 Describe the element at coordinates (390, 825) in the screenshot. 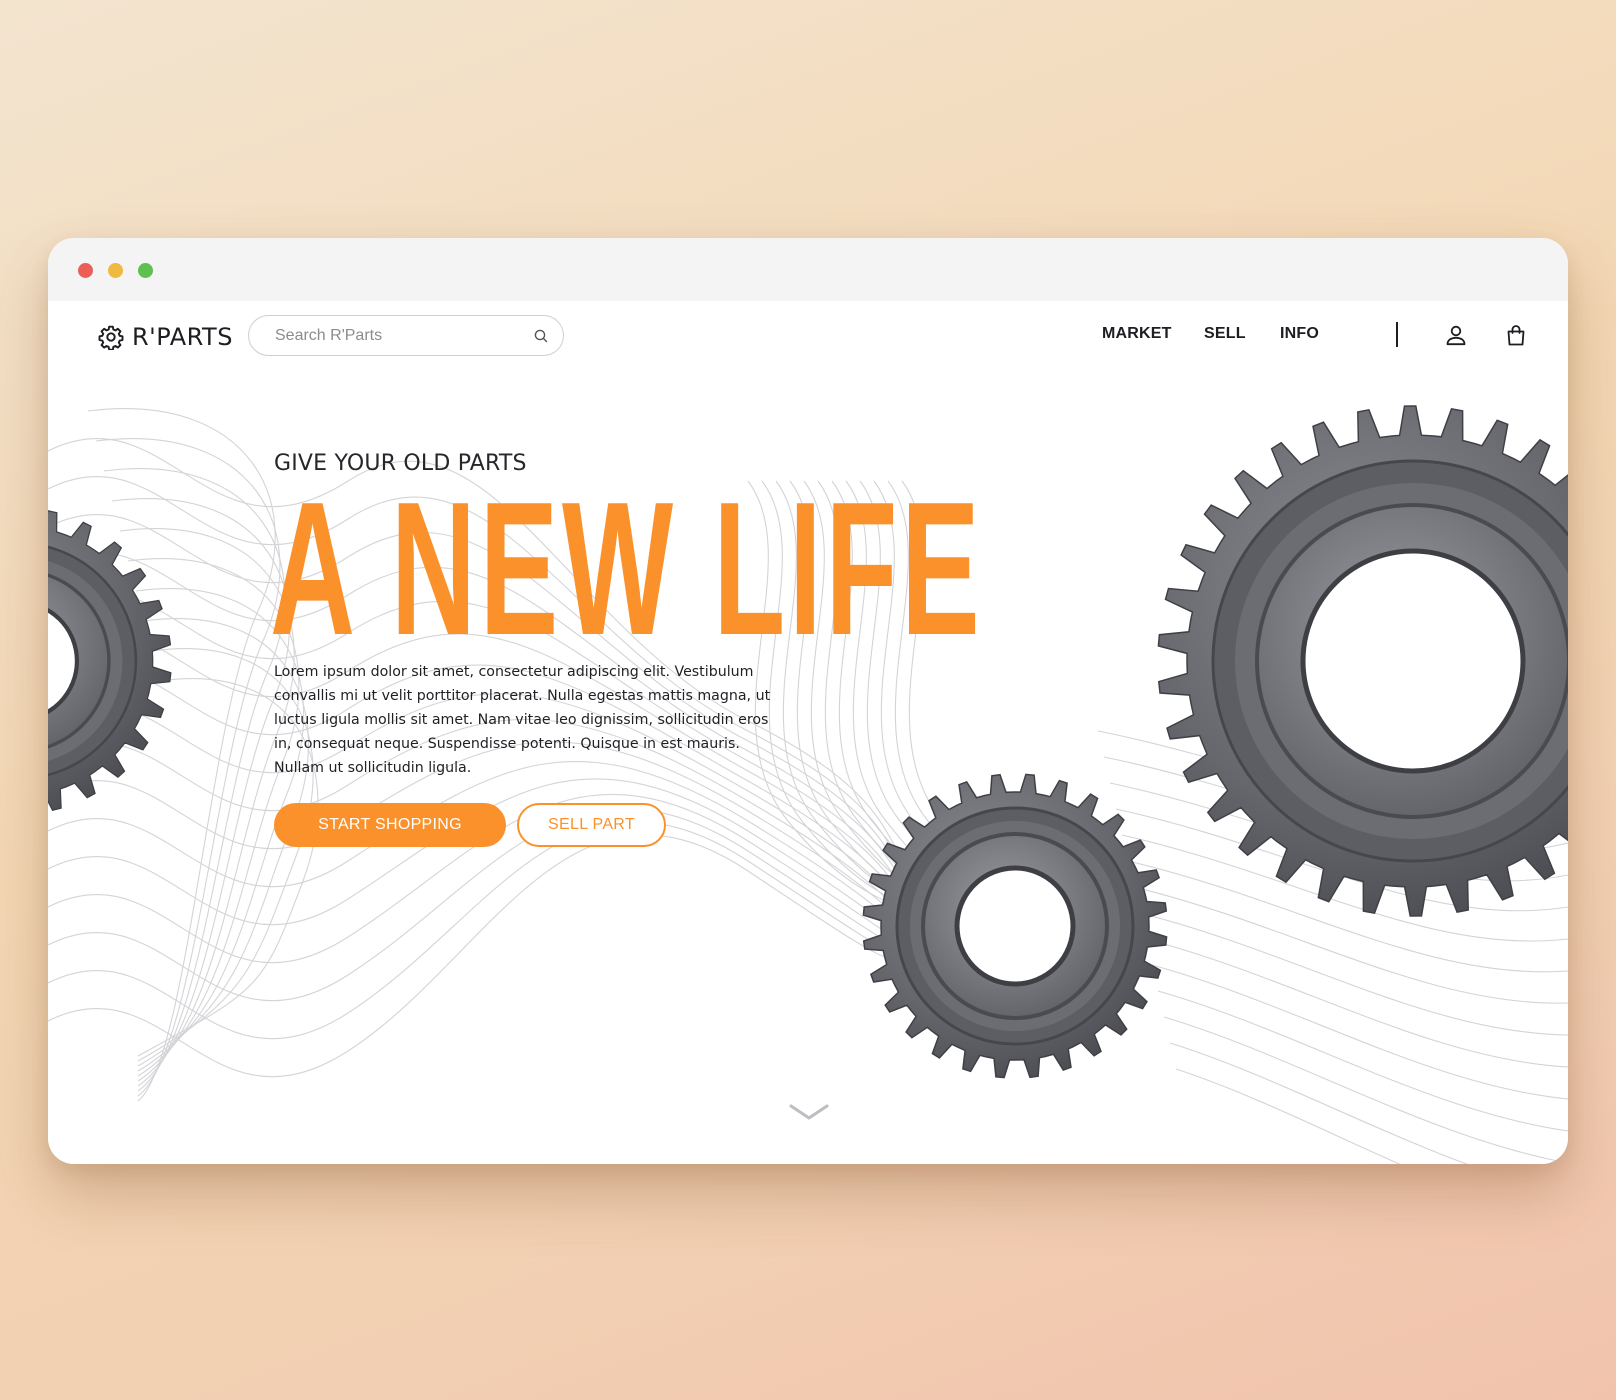

I see `start-shopping-button: START SHOPPING` at that location.